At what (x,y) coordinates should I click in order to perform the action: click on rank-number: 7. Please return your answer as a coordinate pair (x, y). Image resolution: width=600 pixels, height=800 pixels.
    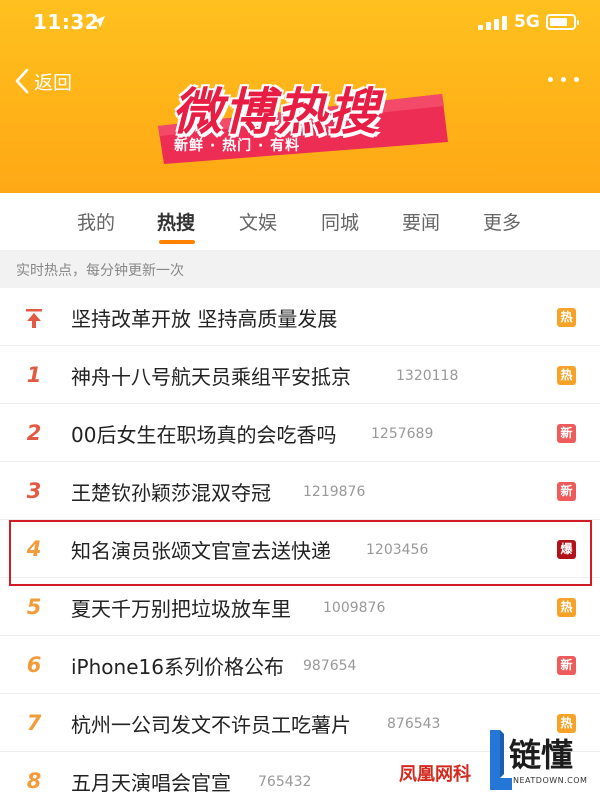
    Looking at the image, I should click on (34, 723).